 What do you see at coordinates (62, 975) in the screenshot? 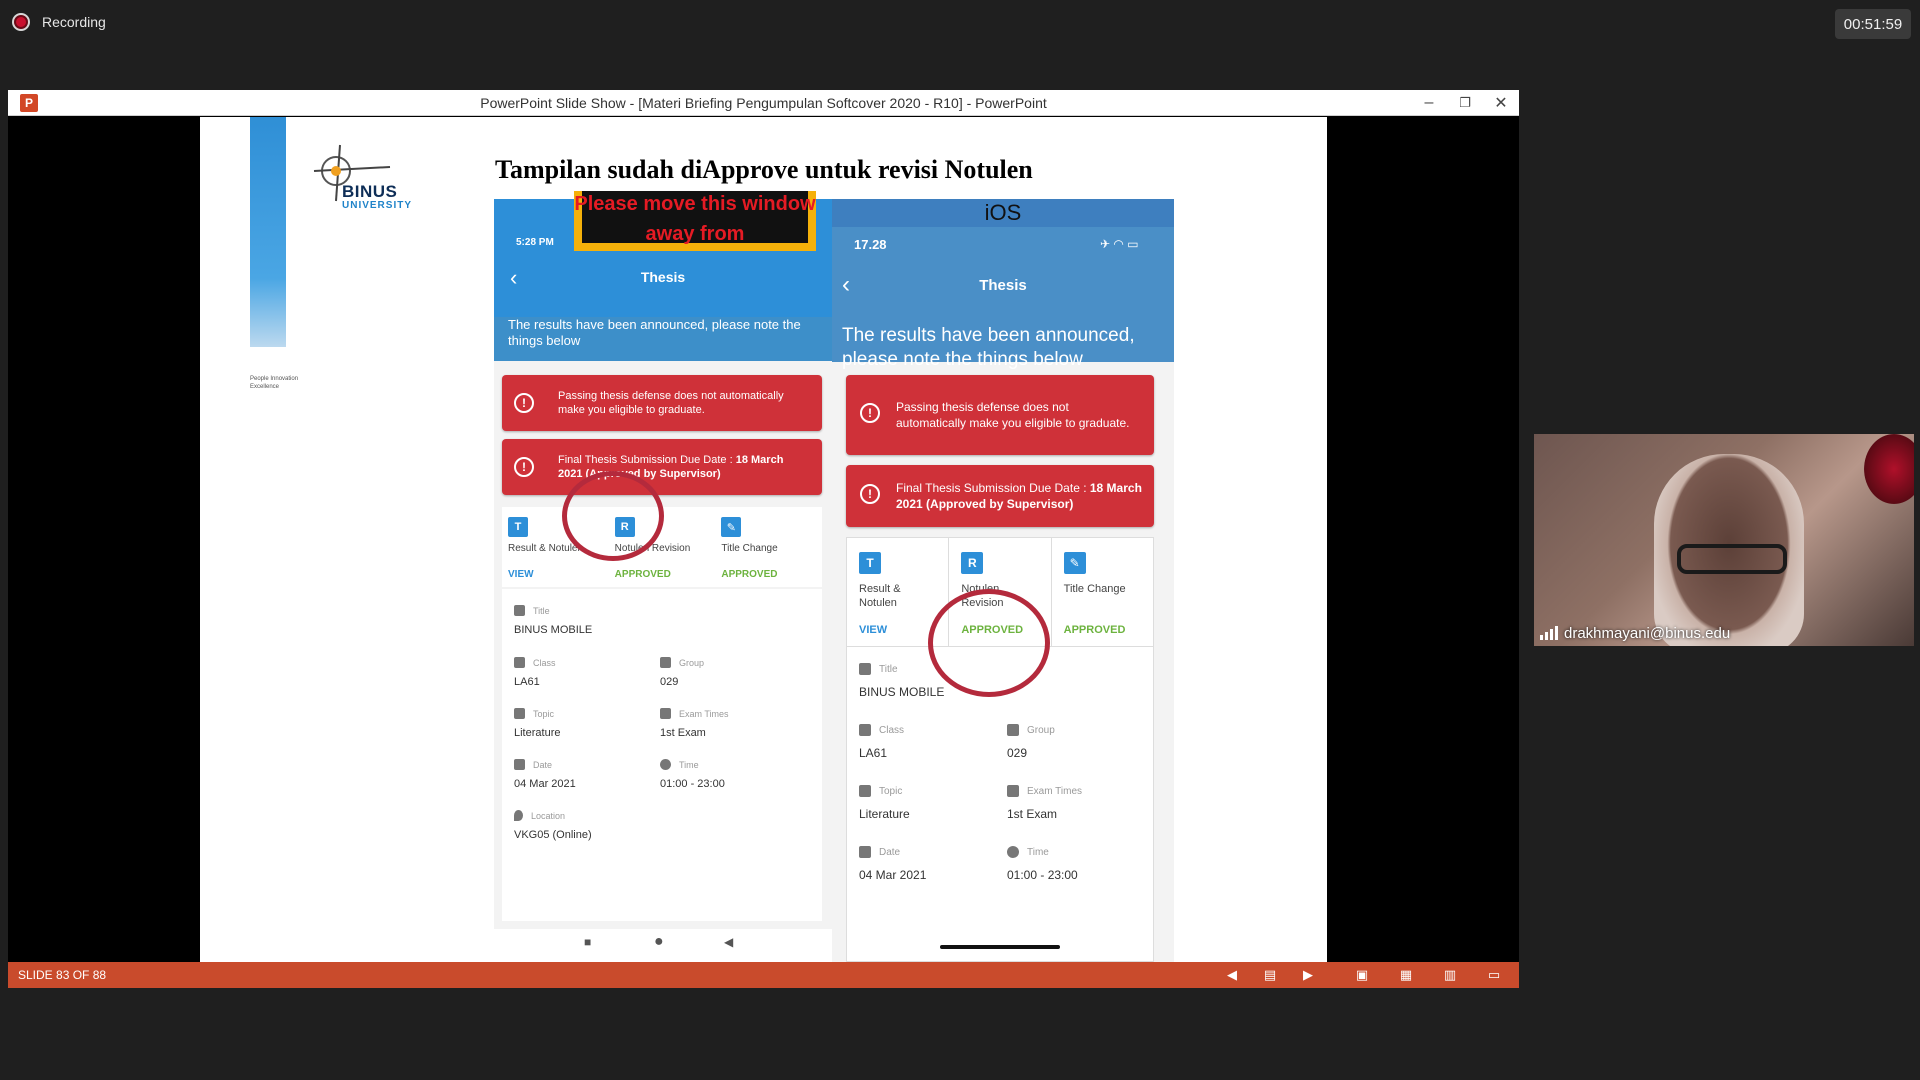
I see `slide-counter: SLIDE 83 OF 88` at bounding box center [62, 975].